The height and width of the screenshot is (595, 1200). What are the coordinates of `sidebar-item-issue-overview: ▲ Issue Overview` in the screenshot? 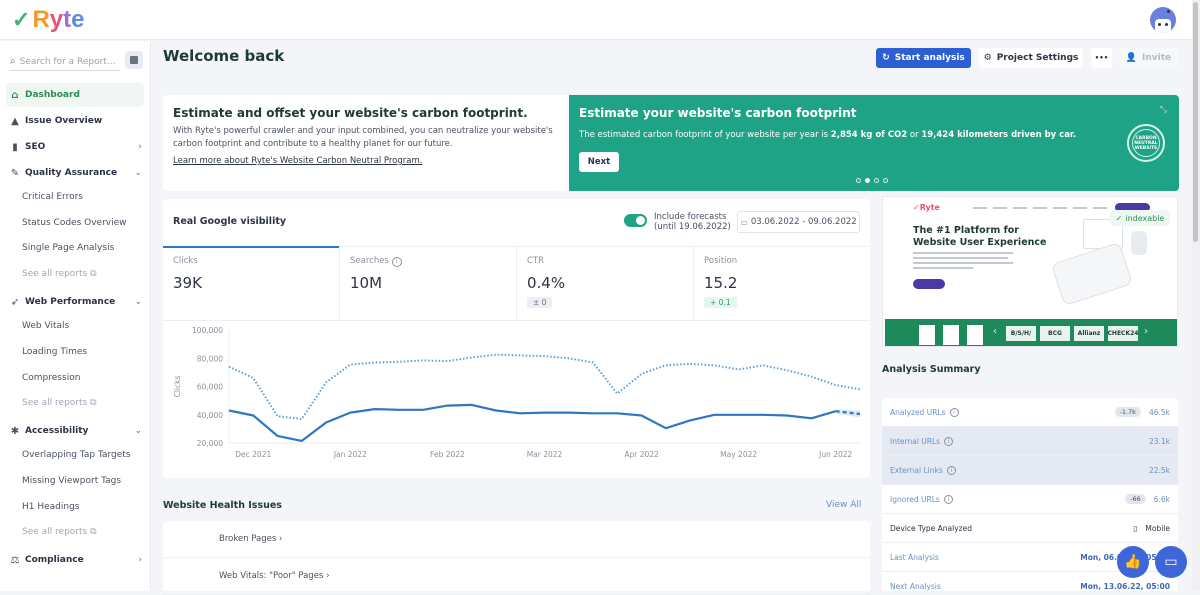 It's located at (75, 121).